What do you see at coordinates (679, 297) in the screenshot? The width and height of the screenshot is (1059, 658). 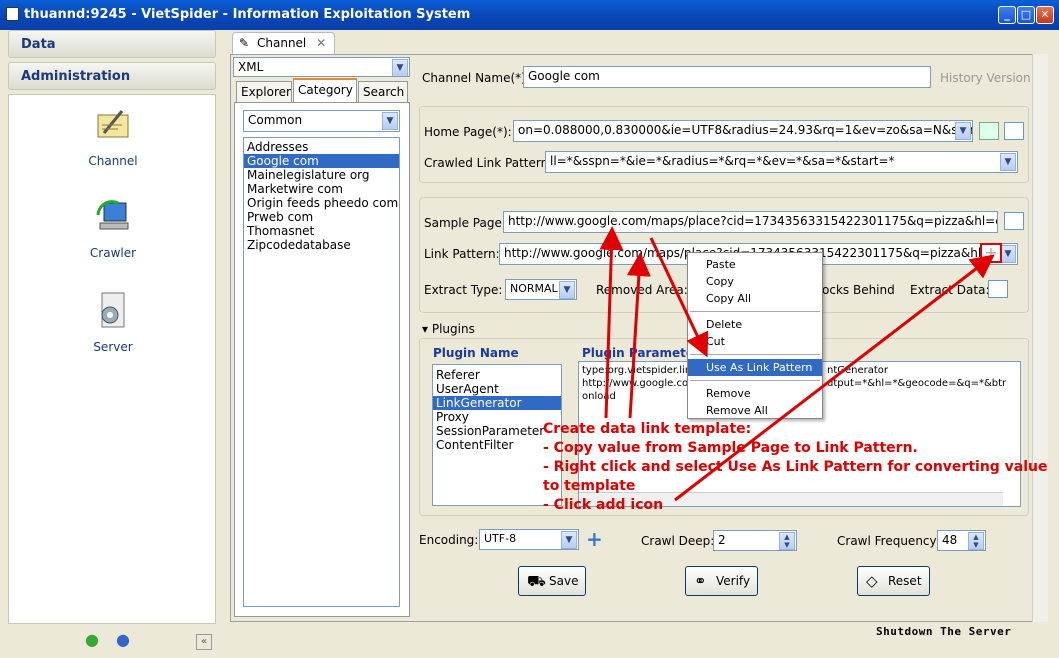 I see `arrow-to-menu-item` at bounding box center [679, 297].